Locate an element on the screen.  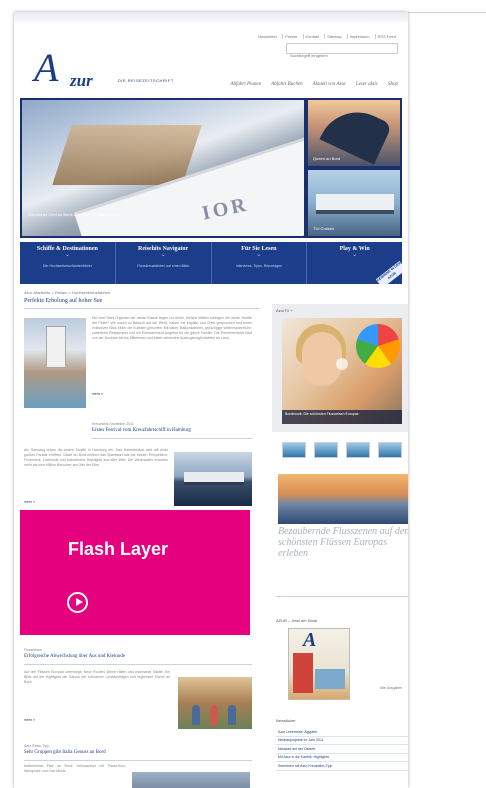
ship-bow-shape is located at coordinates (356, 132).